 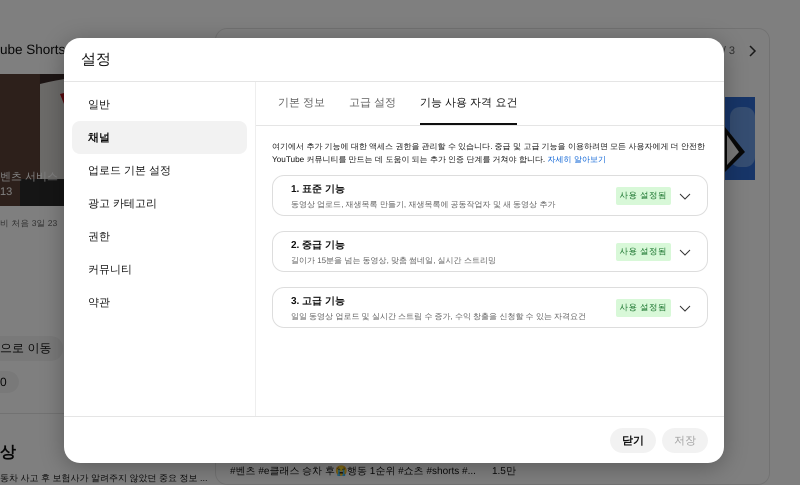 What do you see at coordinates (159, 302) in the screenshot?
I see `nav-item: 약관` at bounding box center [159, 302].